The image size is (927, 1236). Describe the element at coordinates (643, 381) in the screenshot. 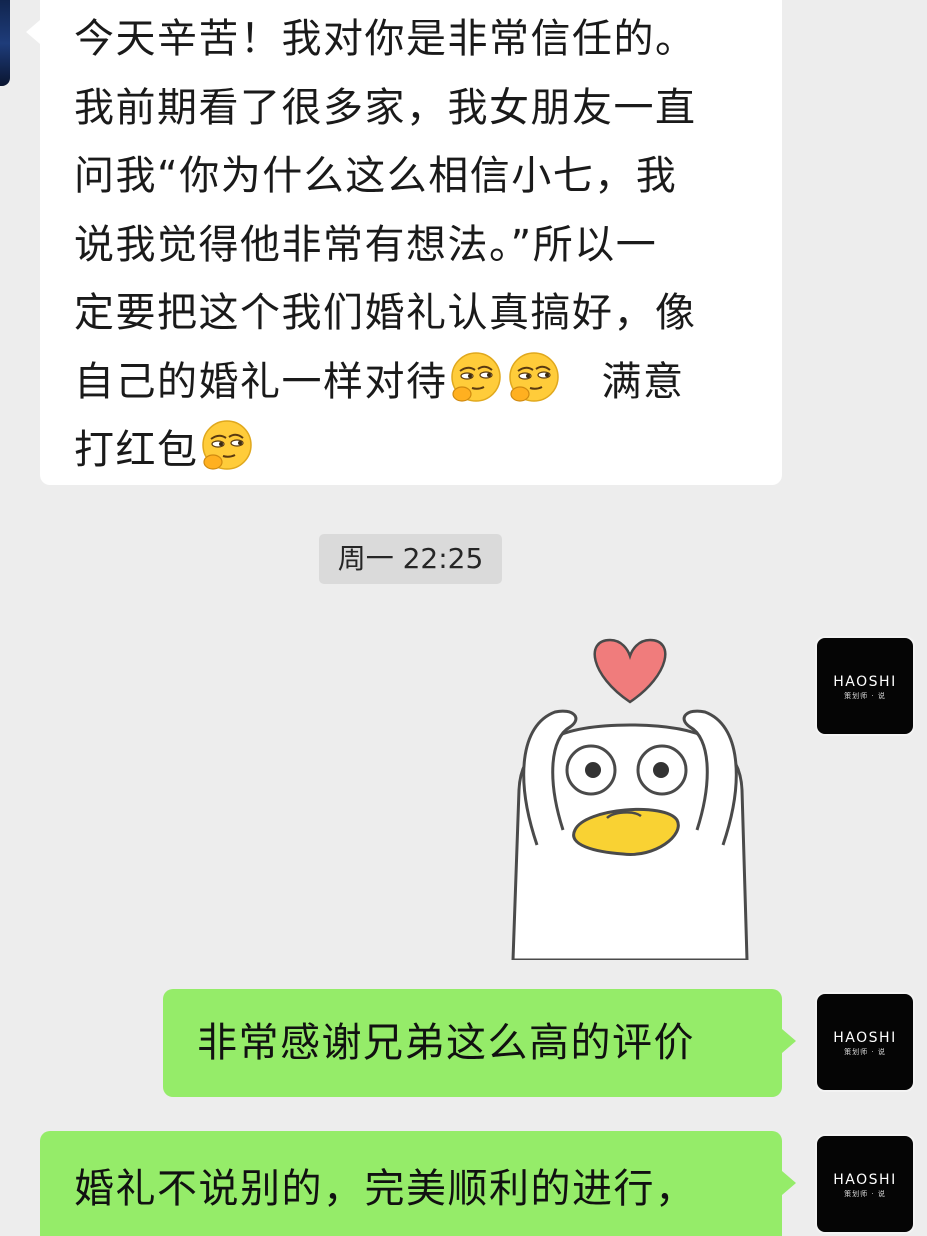

I see `message-text: 满意` at that location.